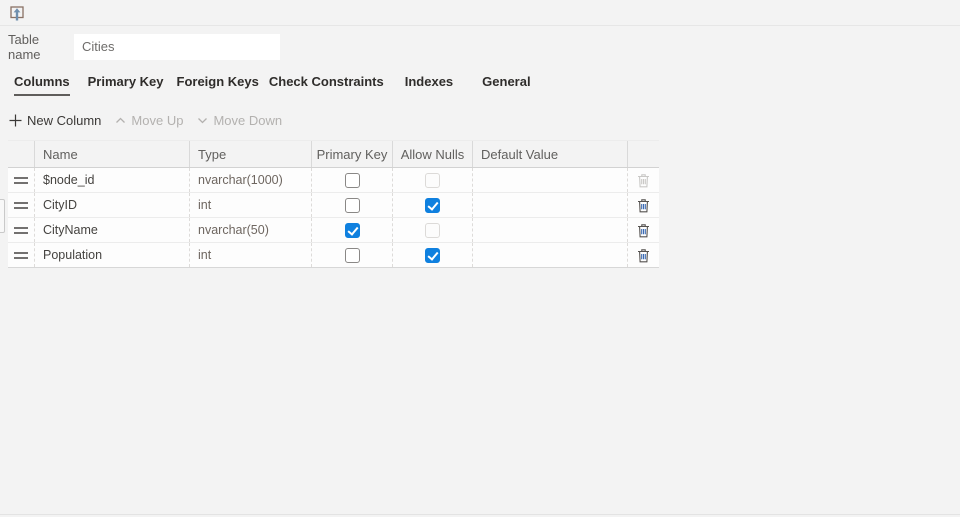  Describe the element at coordinates (248, 120) in the screenshot. I see `move-down-label: Move Down` at that location.